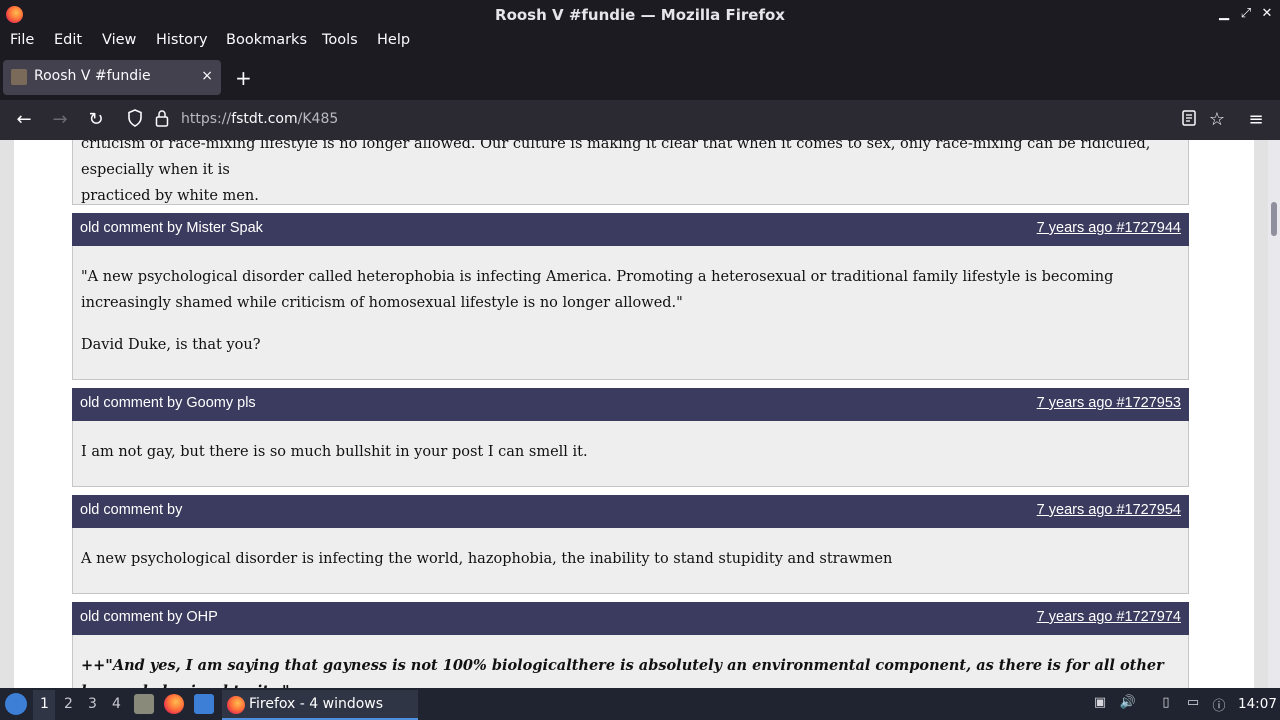  I want to click on navigation-toolbar: ← → ↻ https://fstdt.com/K485 ☆ ≡, so click(640, 120).